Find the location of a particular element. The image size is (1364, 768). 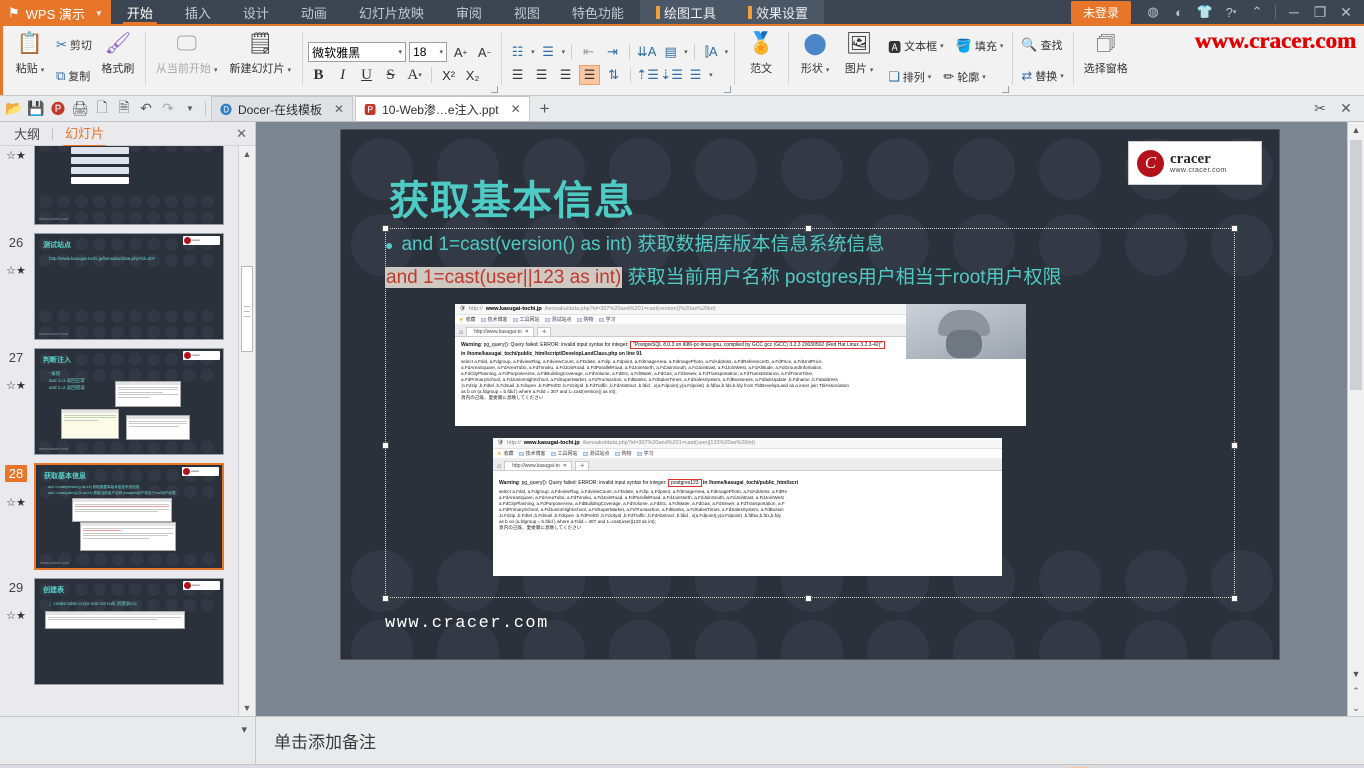

login-button: 未登录 is located at coordinates (1100, 12).